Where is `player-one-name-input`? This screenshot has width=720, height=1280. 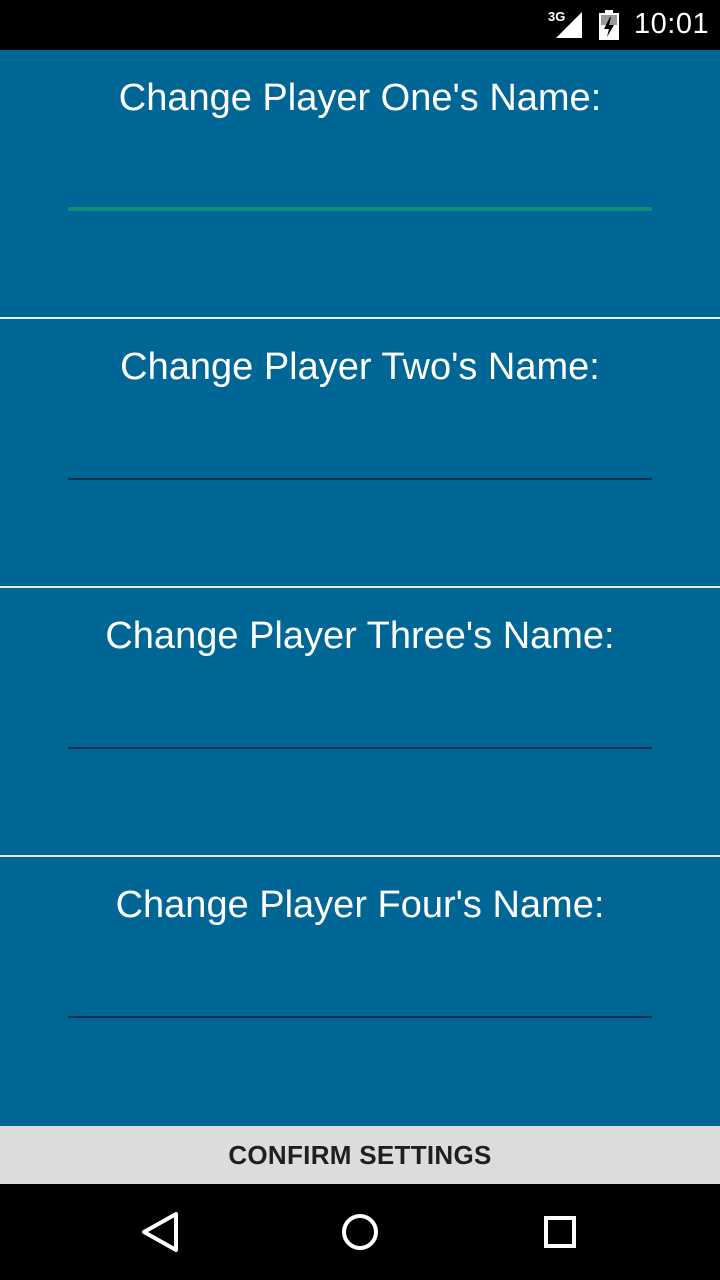 player-one-name-input is located at coordinates (360, 188).